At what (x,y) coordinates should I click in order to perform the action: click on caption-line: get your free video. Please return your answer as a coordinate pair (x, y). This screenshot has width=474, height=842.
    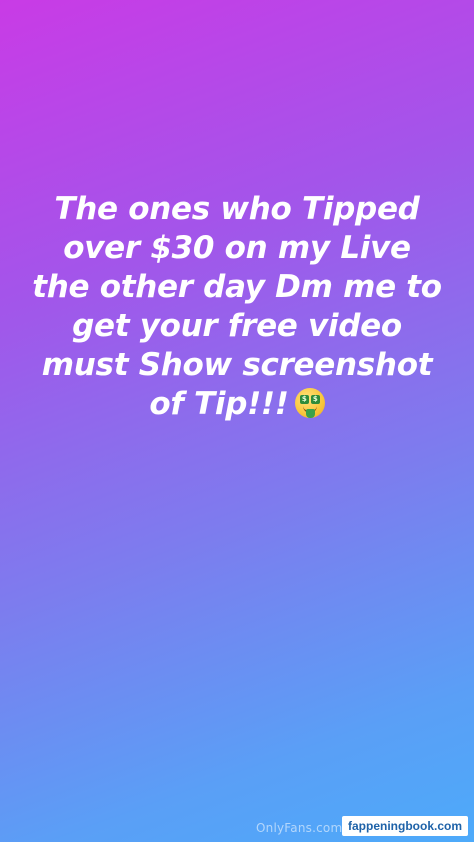
    Looking at the image, I should click on (237, 326).